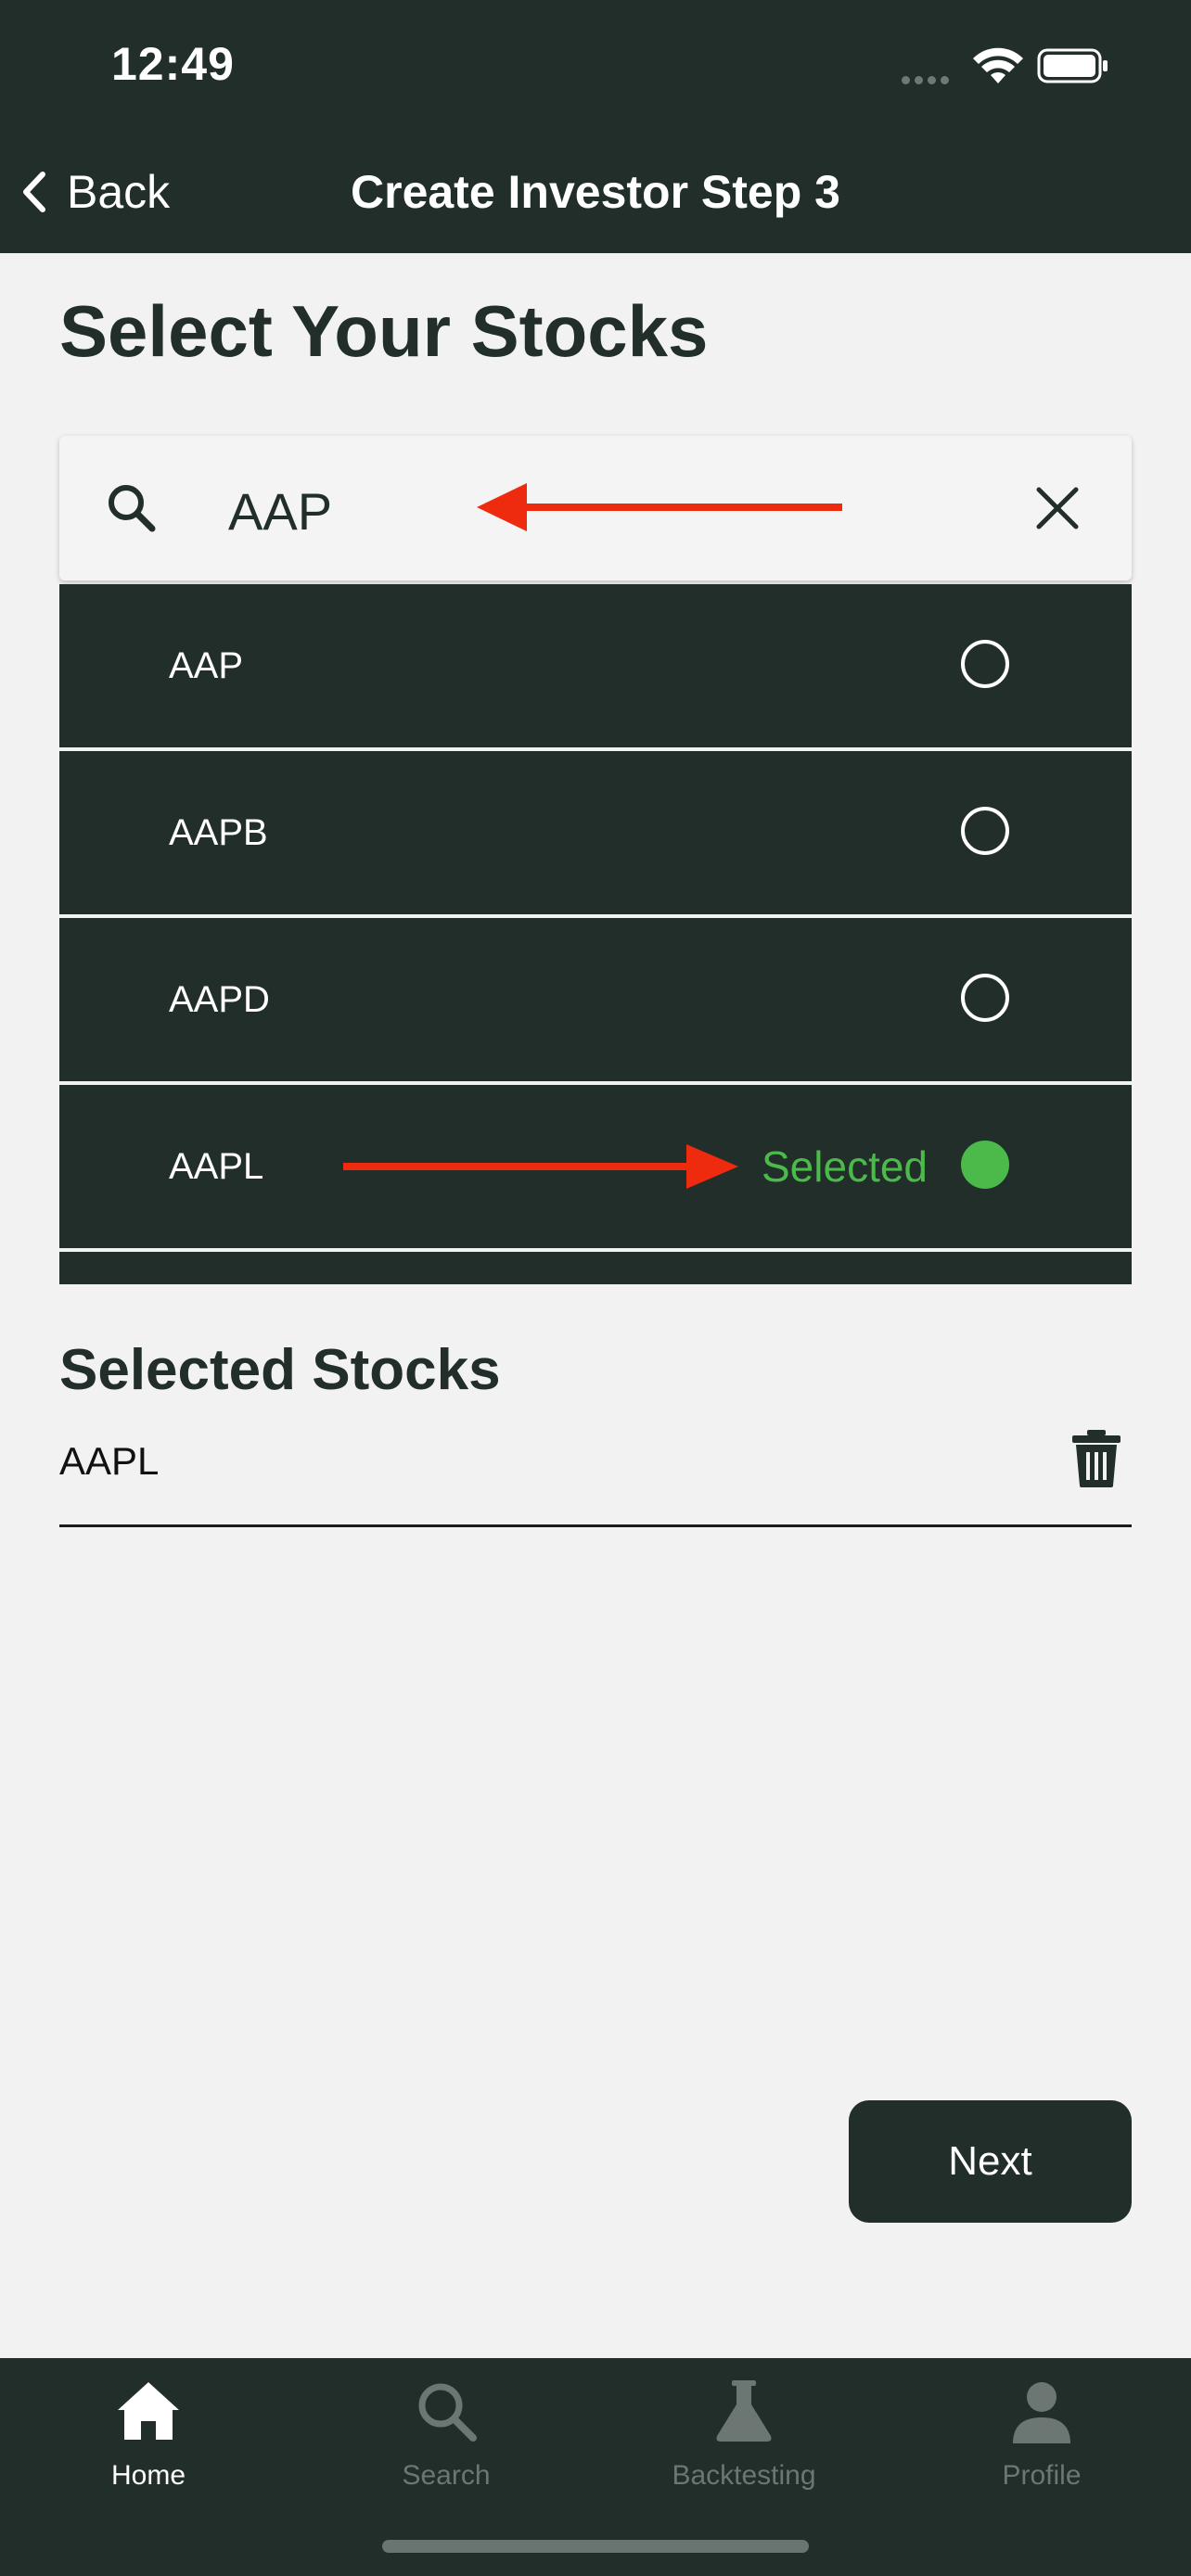  What do you see at coordinates (595, 1478) in the screenshot?
I see `selected-stock-row: AAPL` at bounding box center [595, 1478].